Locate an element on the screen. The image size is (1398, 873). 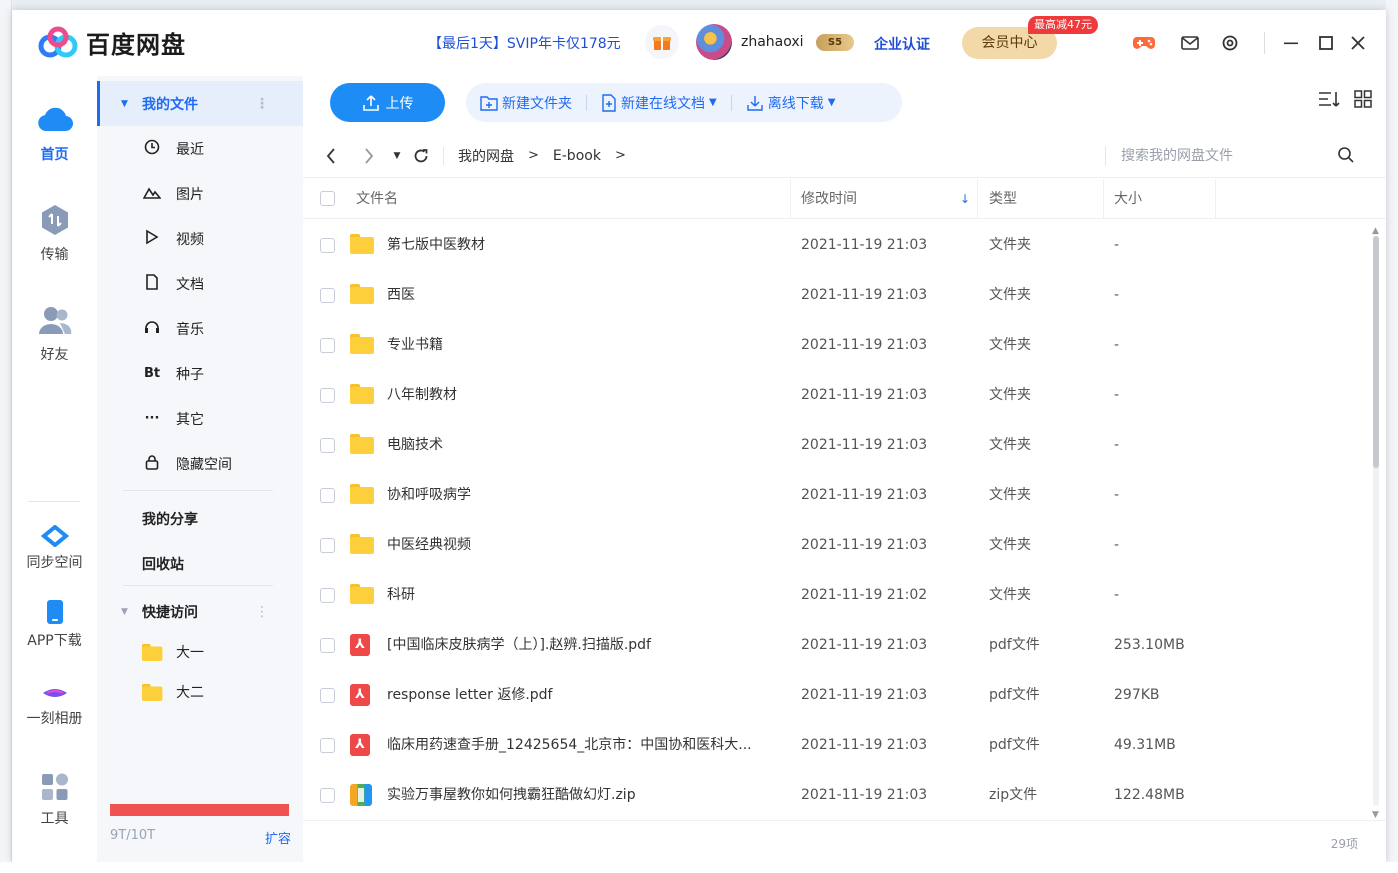
grid-view-icon is located at coordinates (1363, 101).